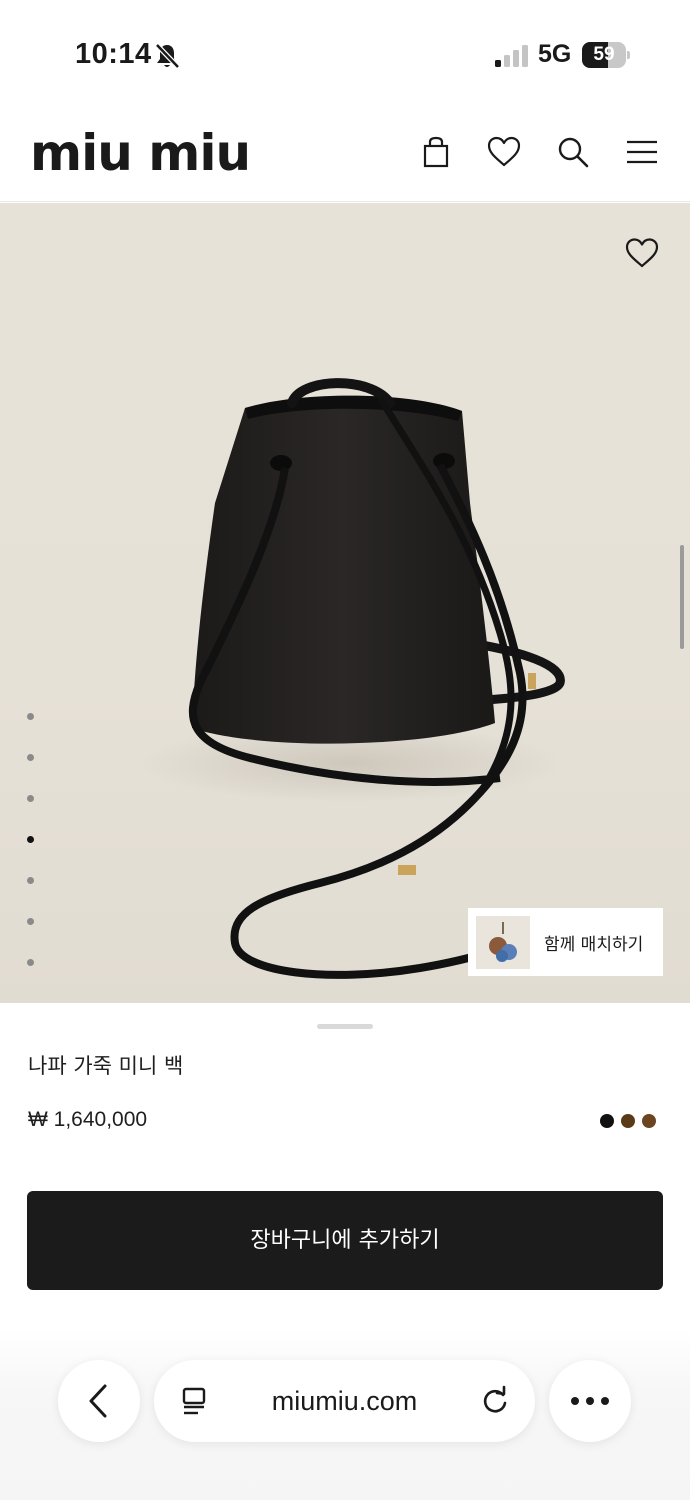  Describe the element at coordinates (345, 1240) in the screenshot. I see `add-to-cart-button: 장바구니에 추가하기` at that location.